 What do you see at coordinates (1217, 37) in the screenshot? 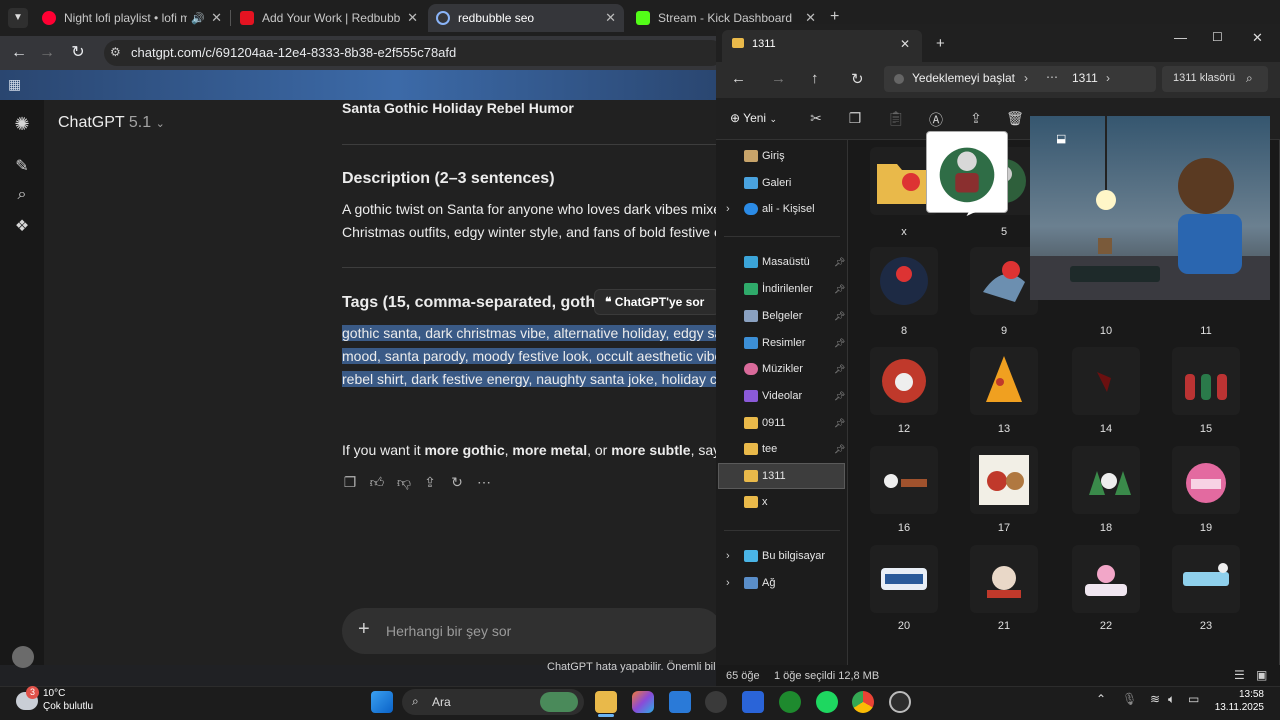
I see `maximize-icon: ☐` at bounding box center [1217, 37].